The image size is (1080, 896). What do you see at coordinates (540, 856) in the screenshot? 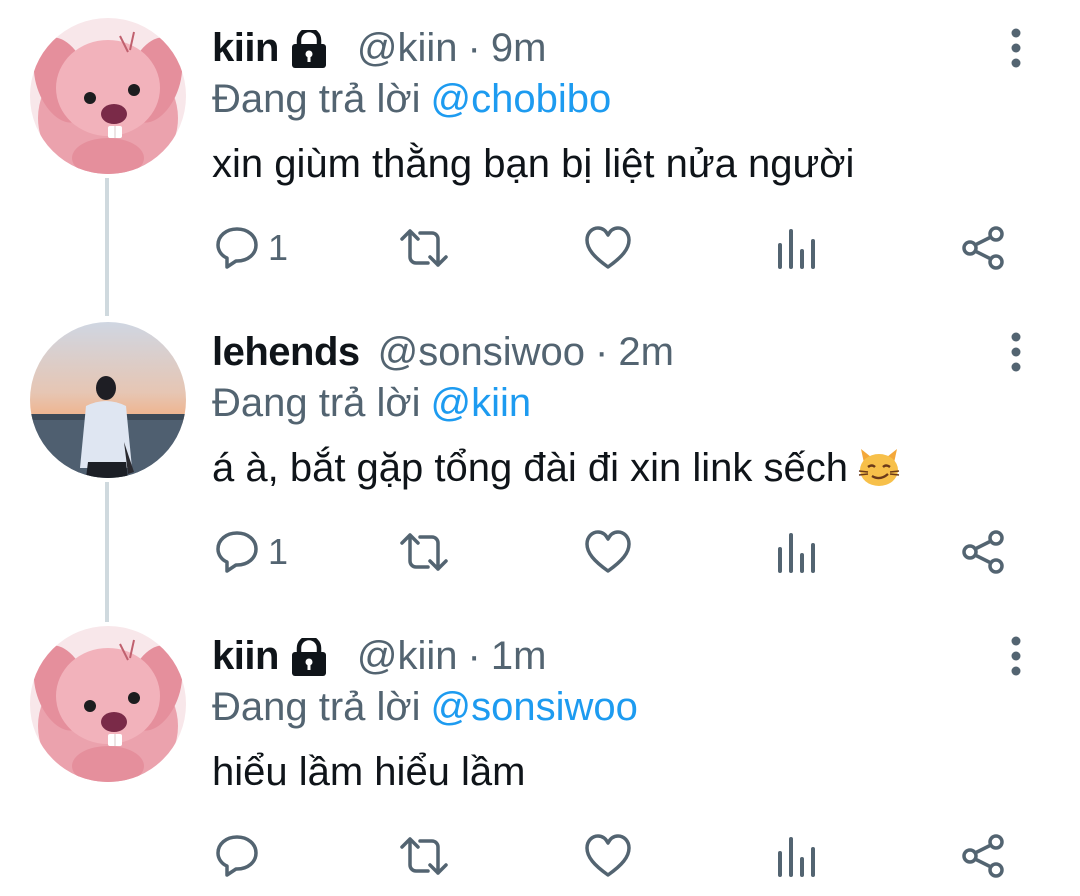
I see `tweet-actions` at bounding box center [540, 856].